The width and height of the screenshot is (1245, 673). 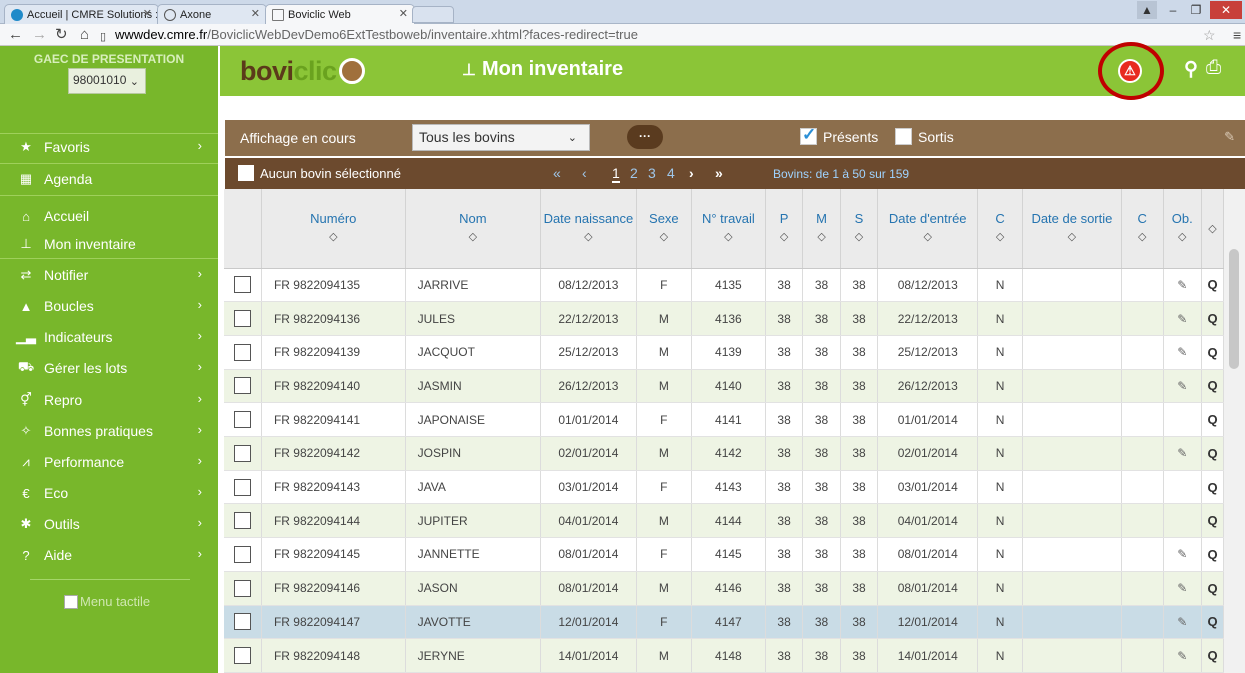 What do you see at coordinates (1191, 69) in the screenshot?
I see `search-icon: ⚲` at bounding box center [1191, 69].